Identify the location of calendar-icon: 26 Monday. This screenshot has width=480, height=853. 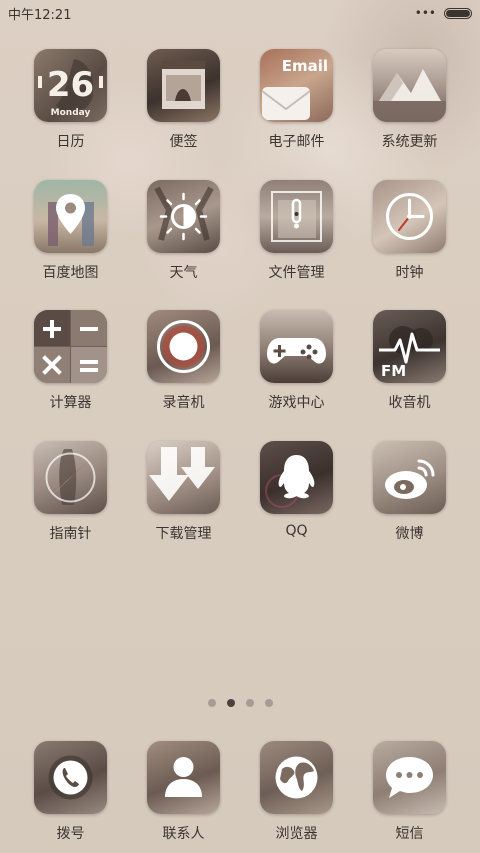
(70, 85).